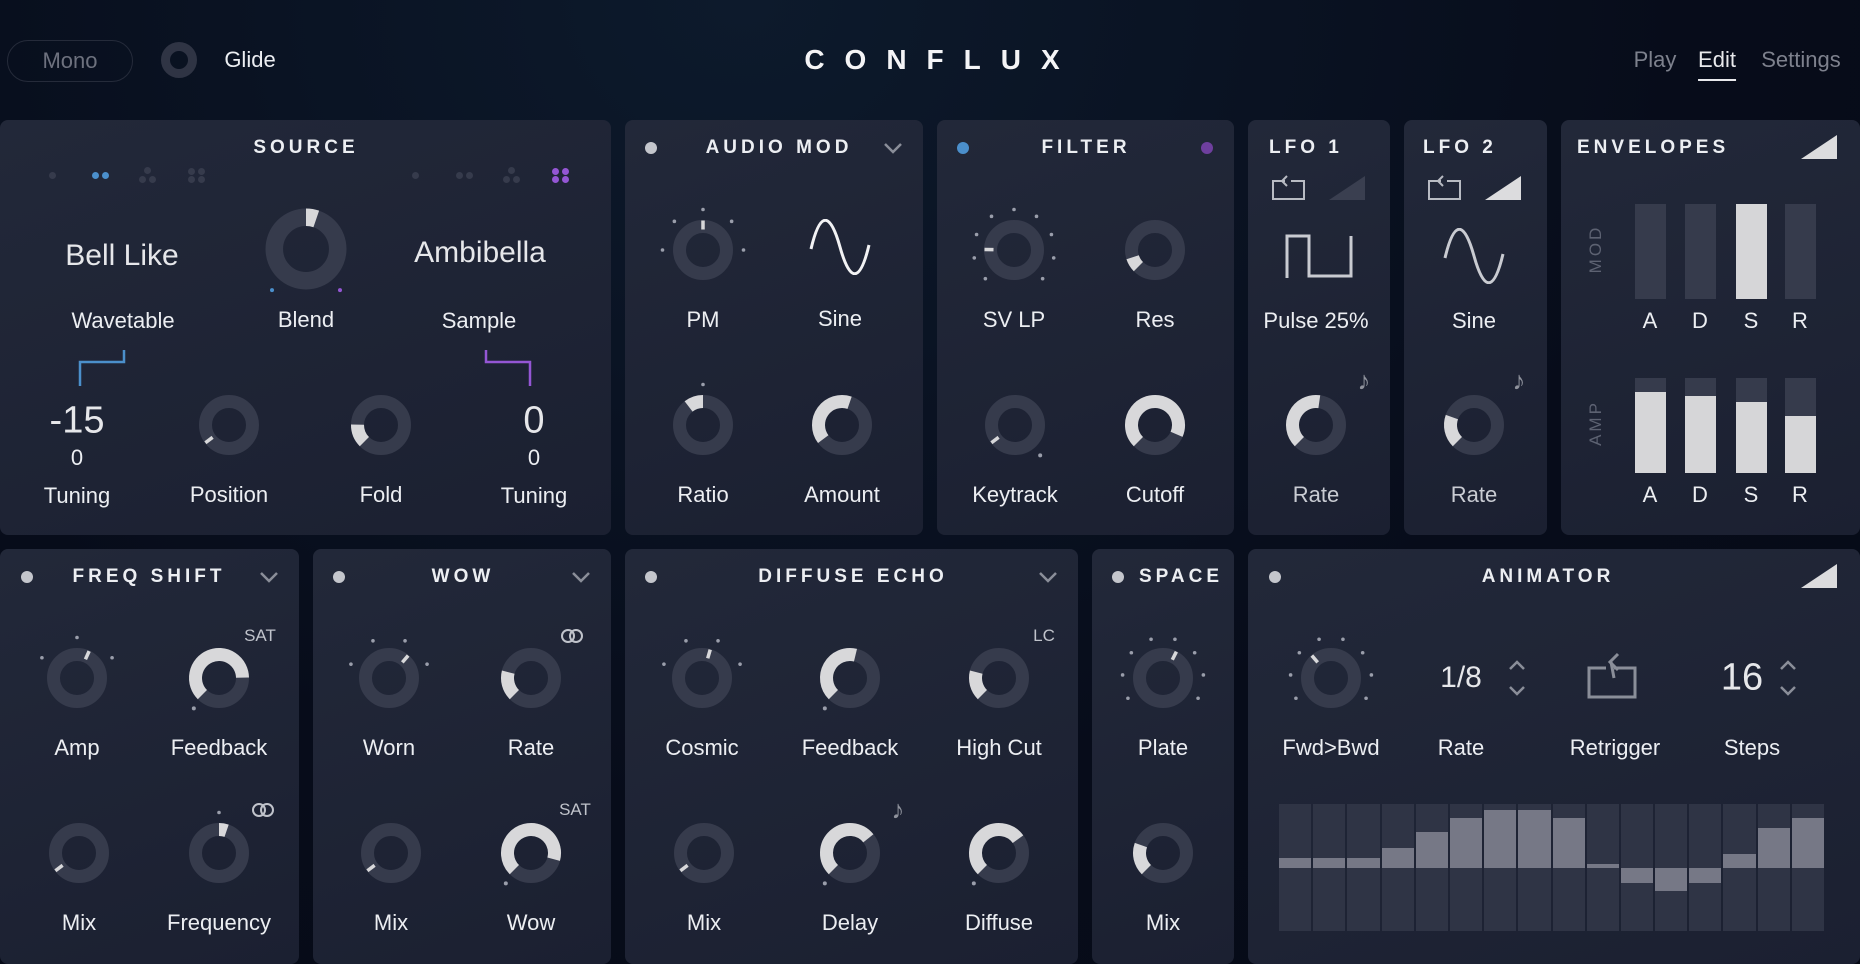 This screenshot has height=964, width=1860. What do you see at coordinates (1474, 425) in the screenshot?
I see `lfo2-rate-knob` at bounding box center [1474, 425].